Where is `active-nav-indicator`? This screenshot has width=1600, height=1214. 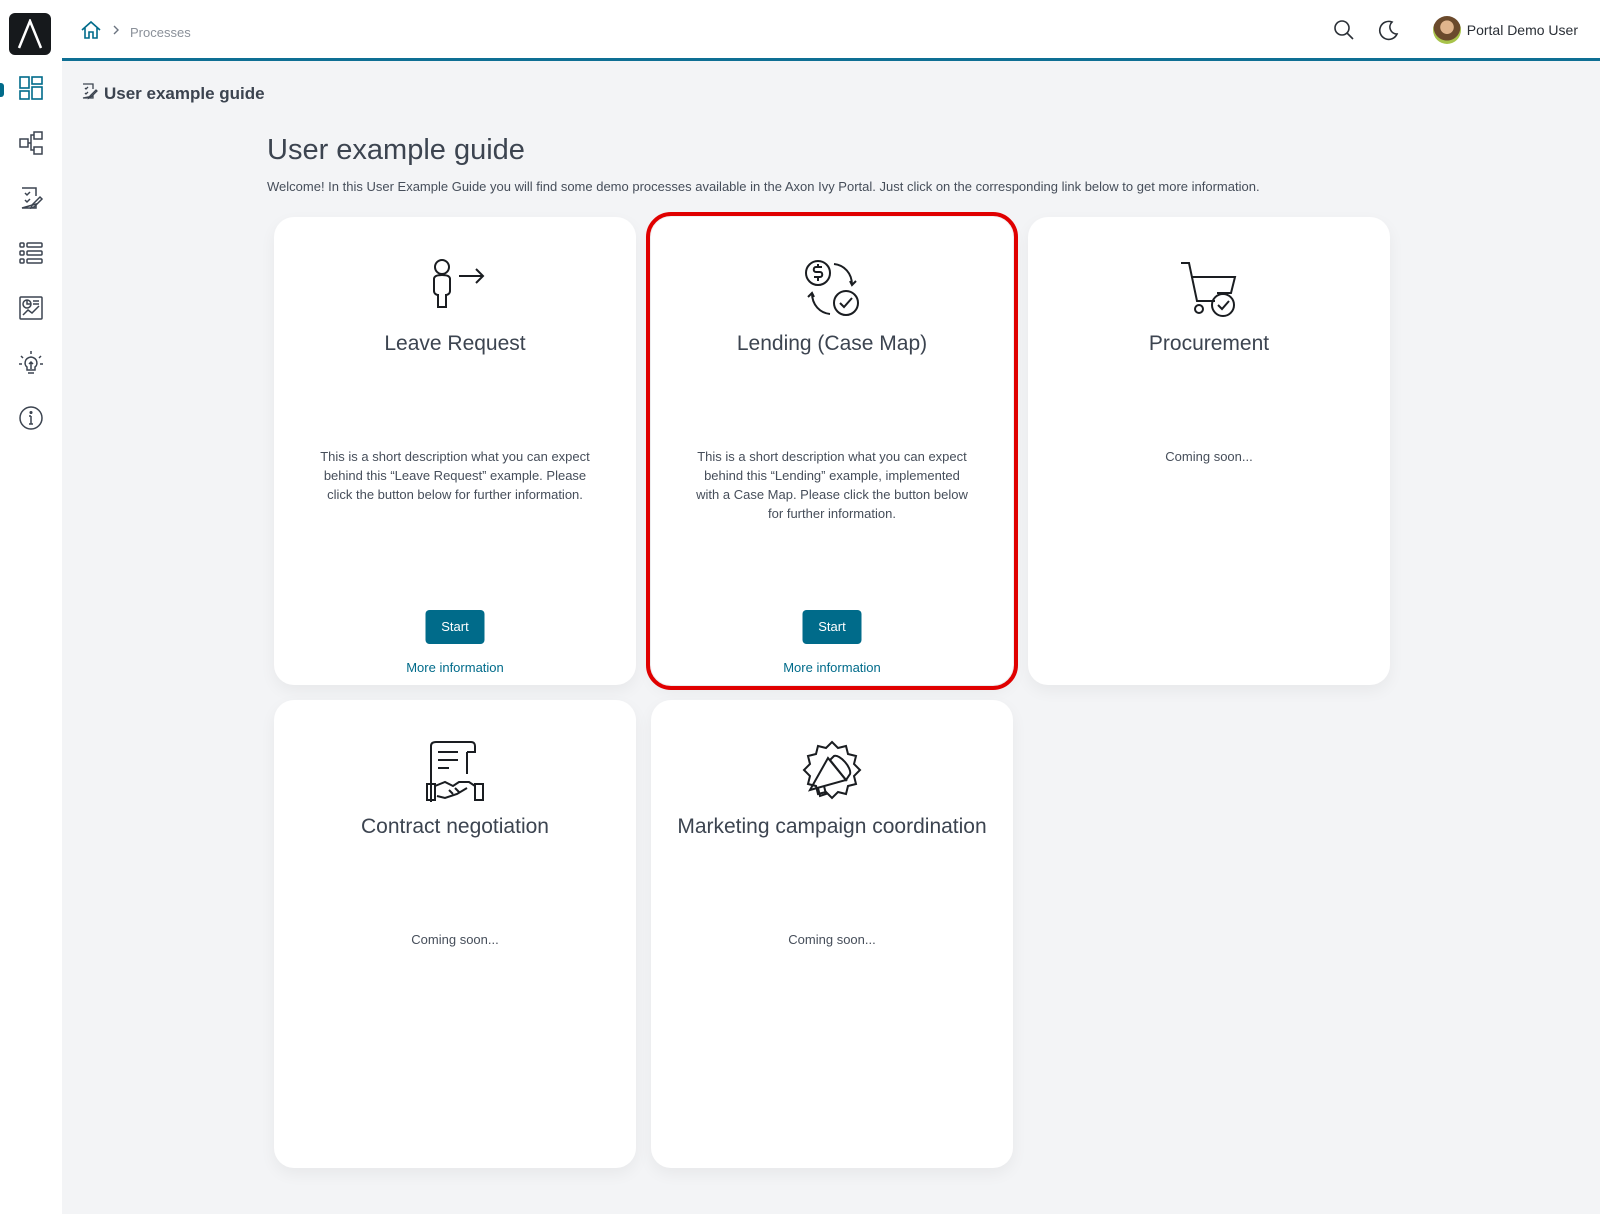
active-nav-indicator is located at coordinates (2, 90).